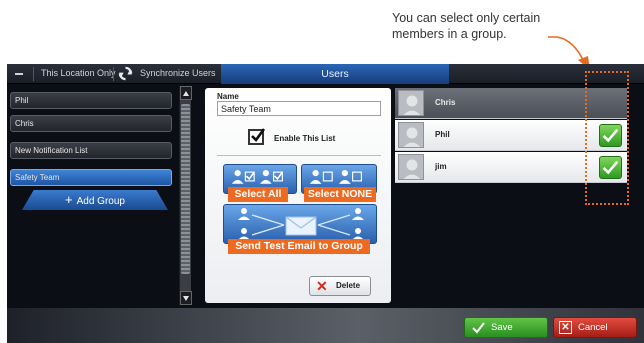 The width and height of the screenshot is (644, 343). Describe the element at coordinates (299, 155) in the screenshot. I see `divider` at that location.